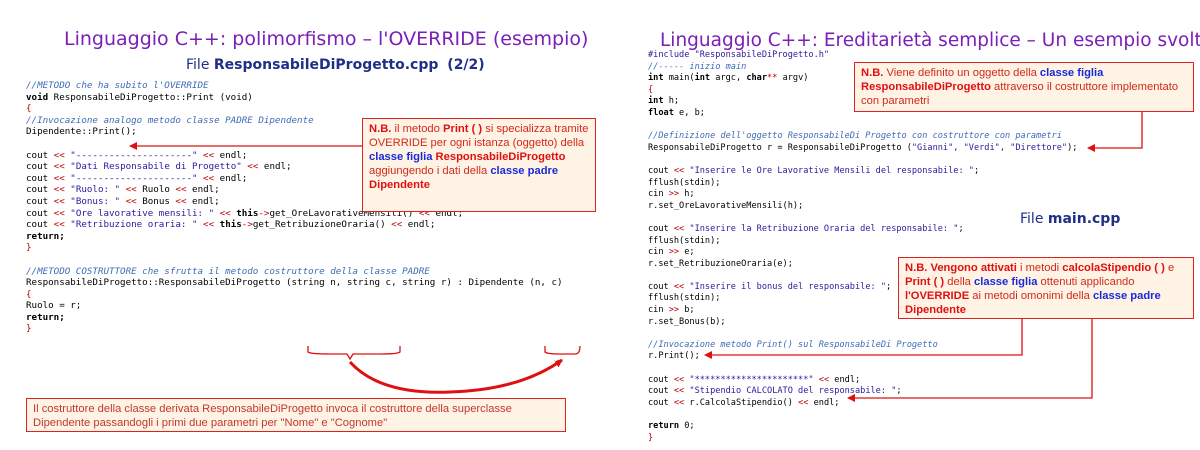 This screenshot has width=1200, height=450. Describe the element at coordinates (862, 357) in the screenshot. I see `code-line: r.Print();` at that location.